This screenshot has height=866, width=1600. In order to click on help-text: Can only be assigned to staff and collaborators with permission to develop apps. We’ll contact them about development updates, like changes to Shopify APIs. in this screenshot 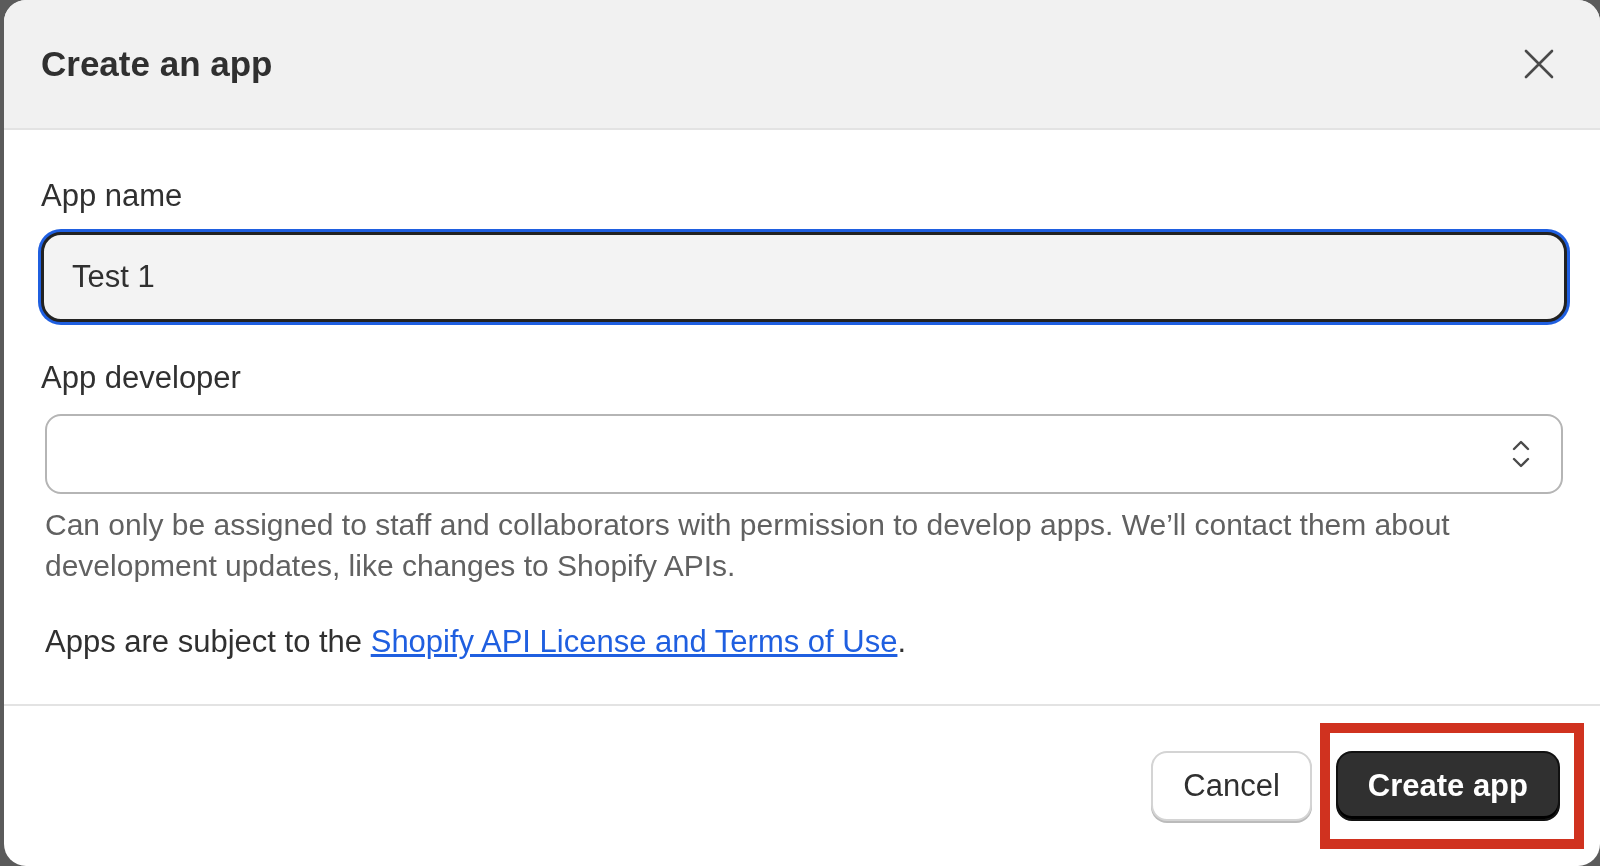, I will do `click(748, 545)`.